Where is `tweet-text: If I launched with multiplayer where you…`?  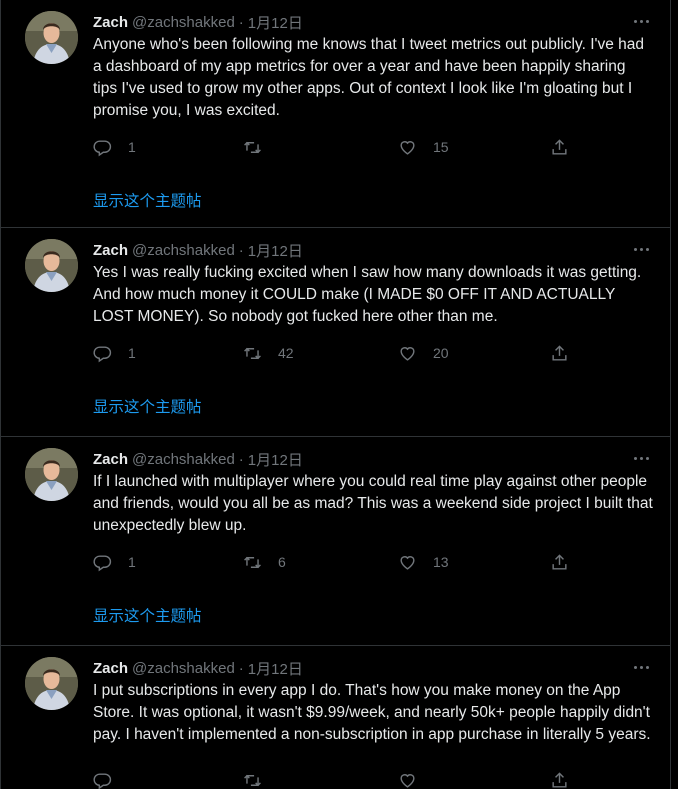
tweet-text: If I launched with multiplayer where you… is located at coordinates (375, 503).